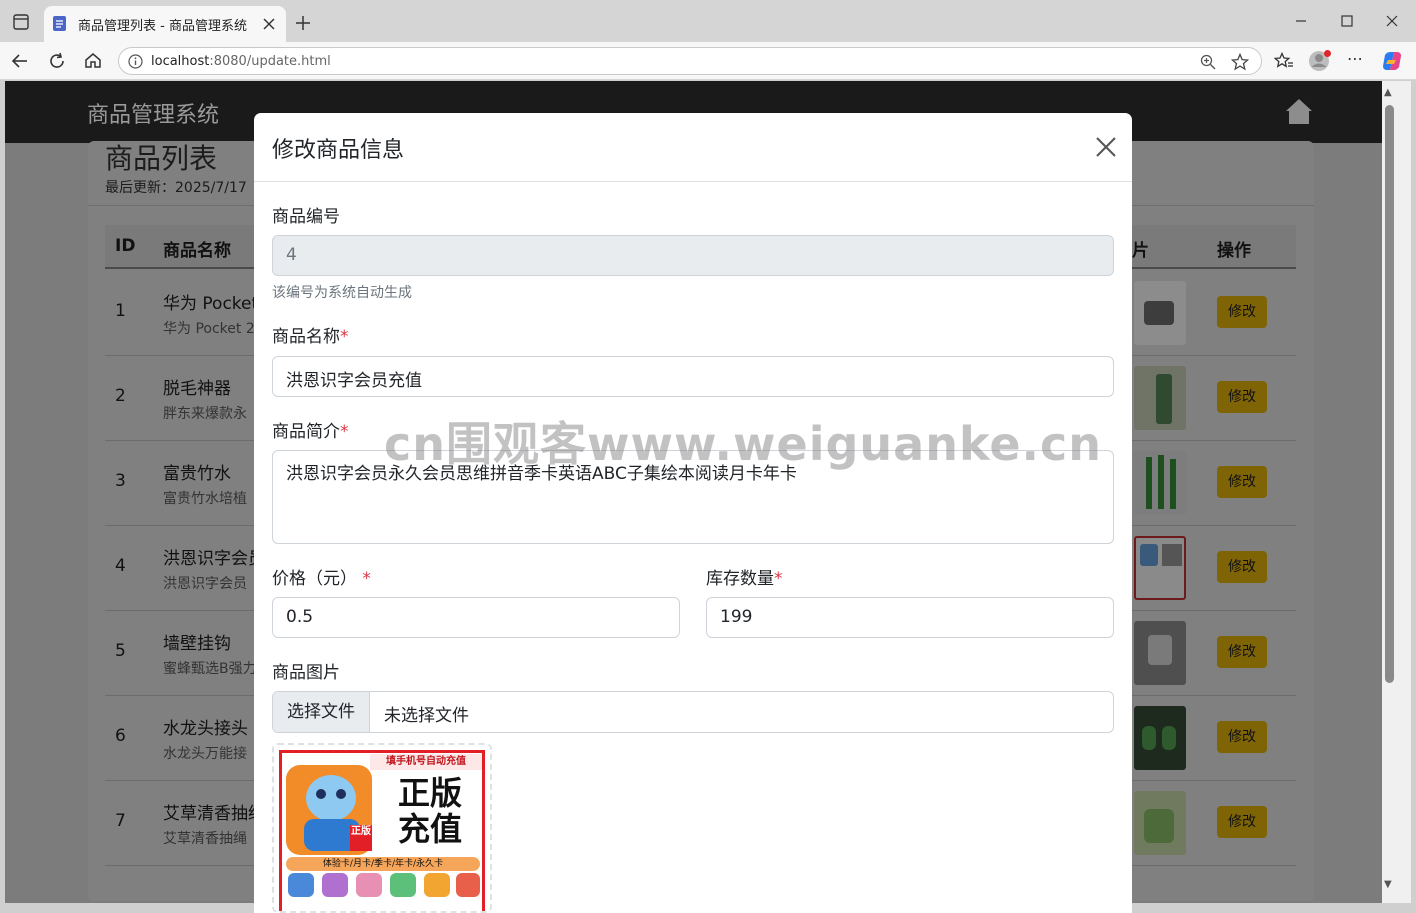 The height and width of the screenshot is (913, 1416). I want to click on document-icon, so click(59, 23).